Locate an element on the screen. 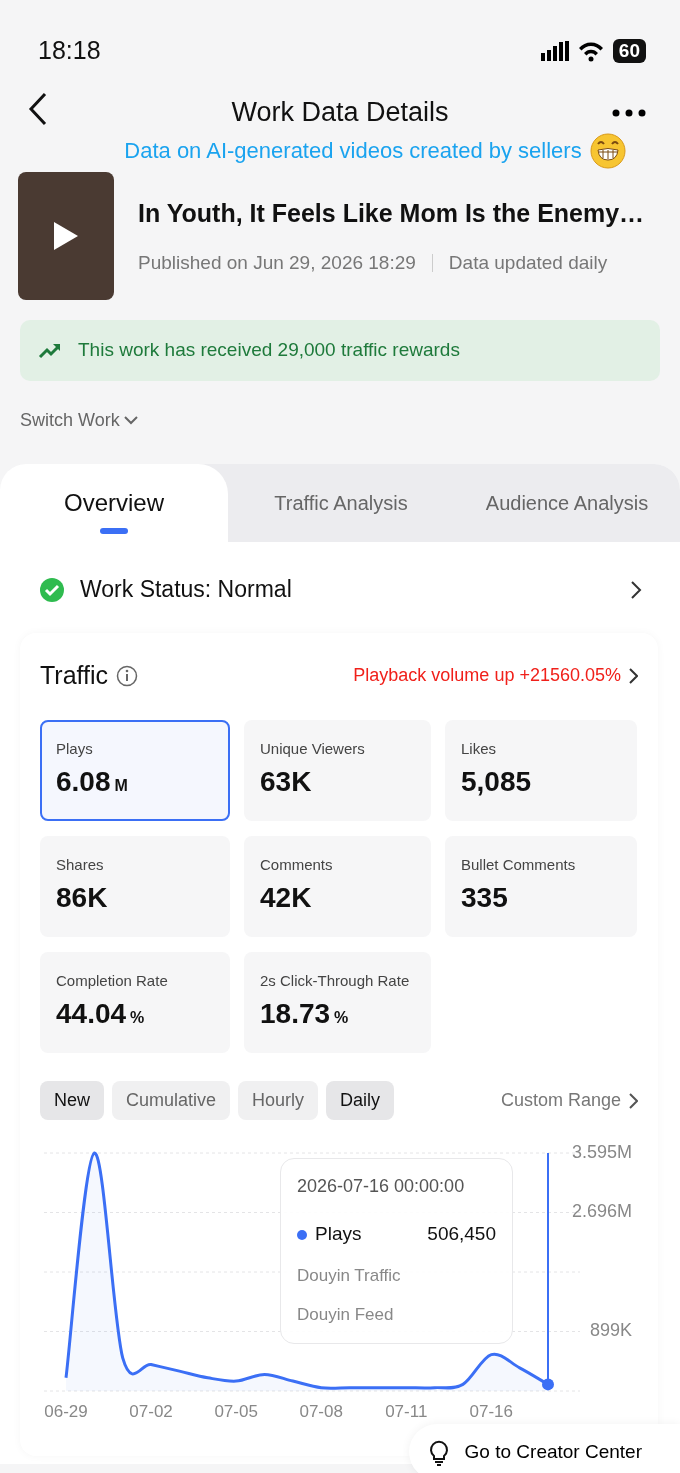  lightbulb-icon is located at coordinates (438, 1452).